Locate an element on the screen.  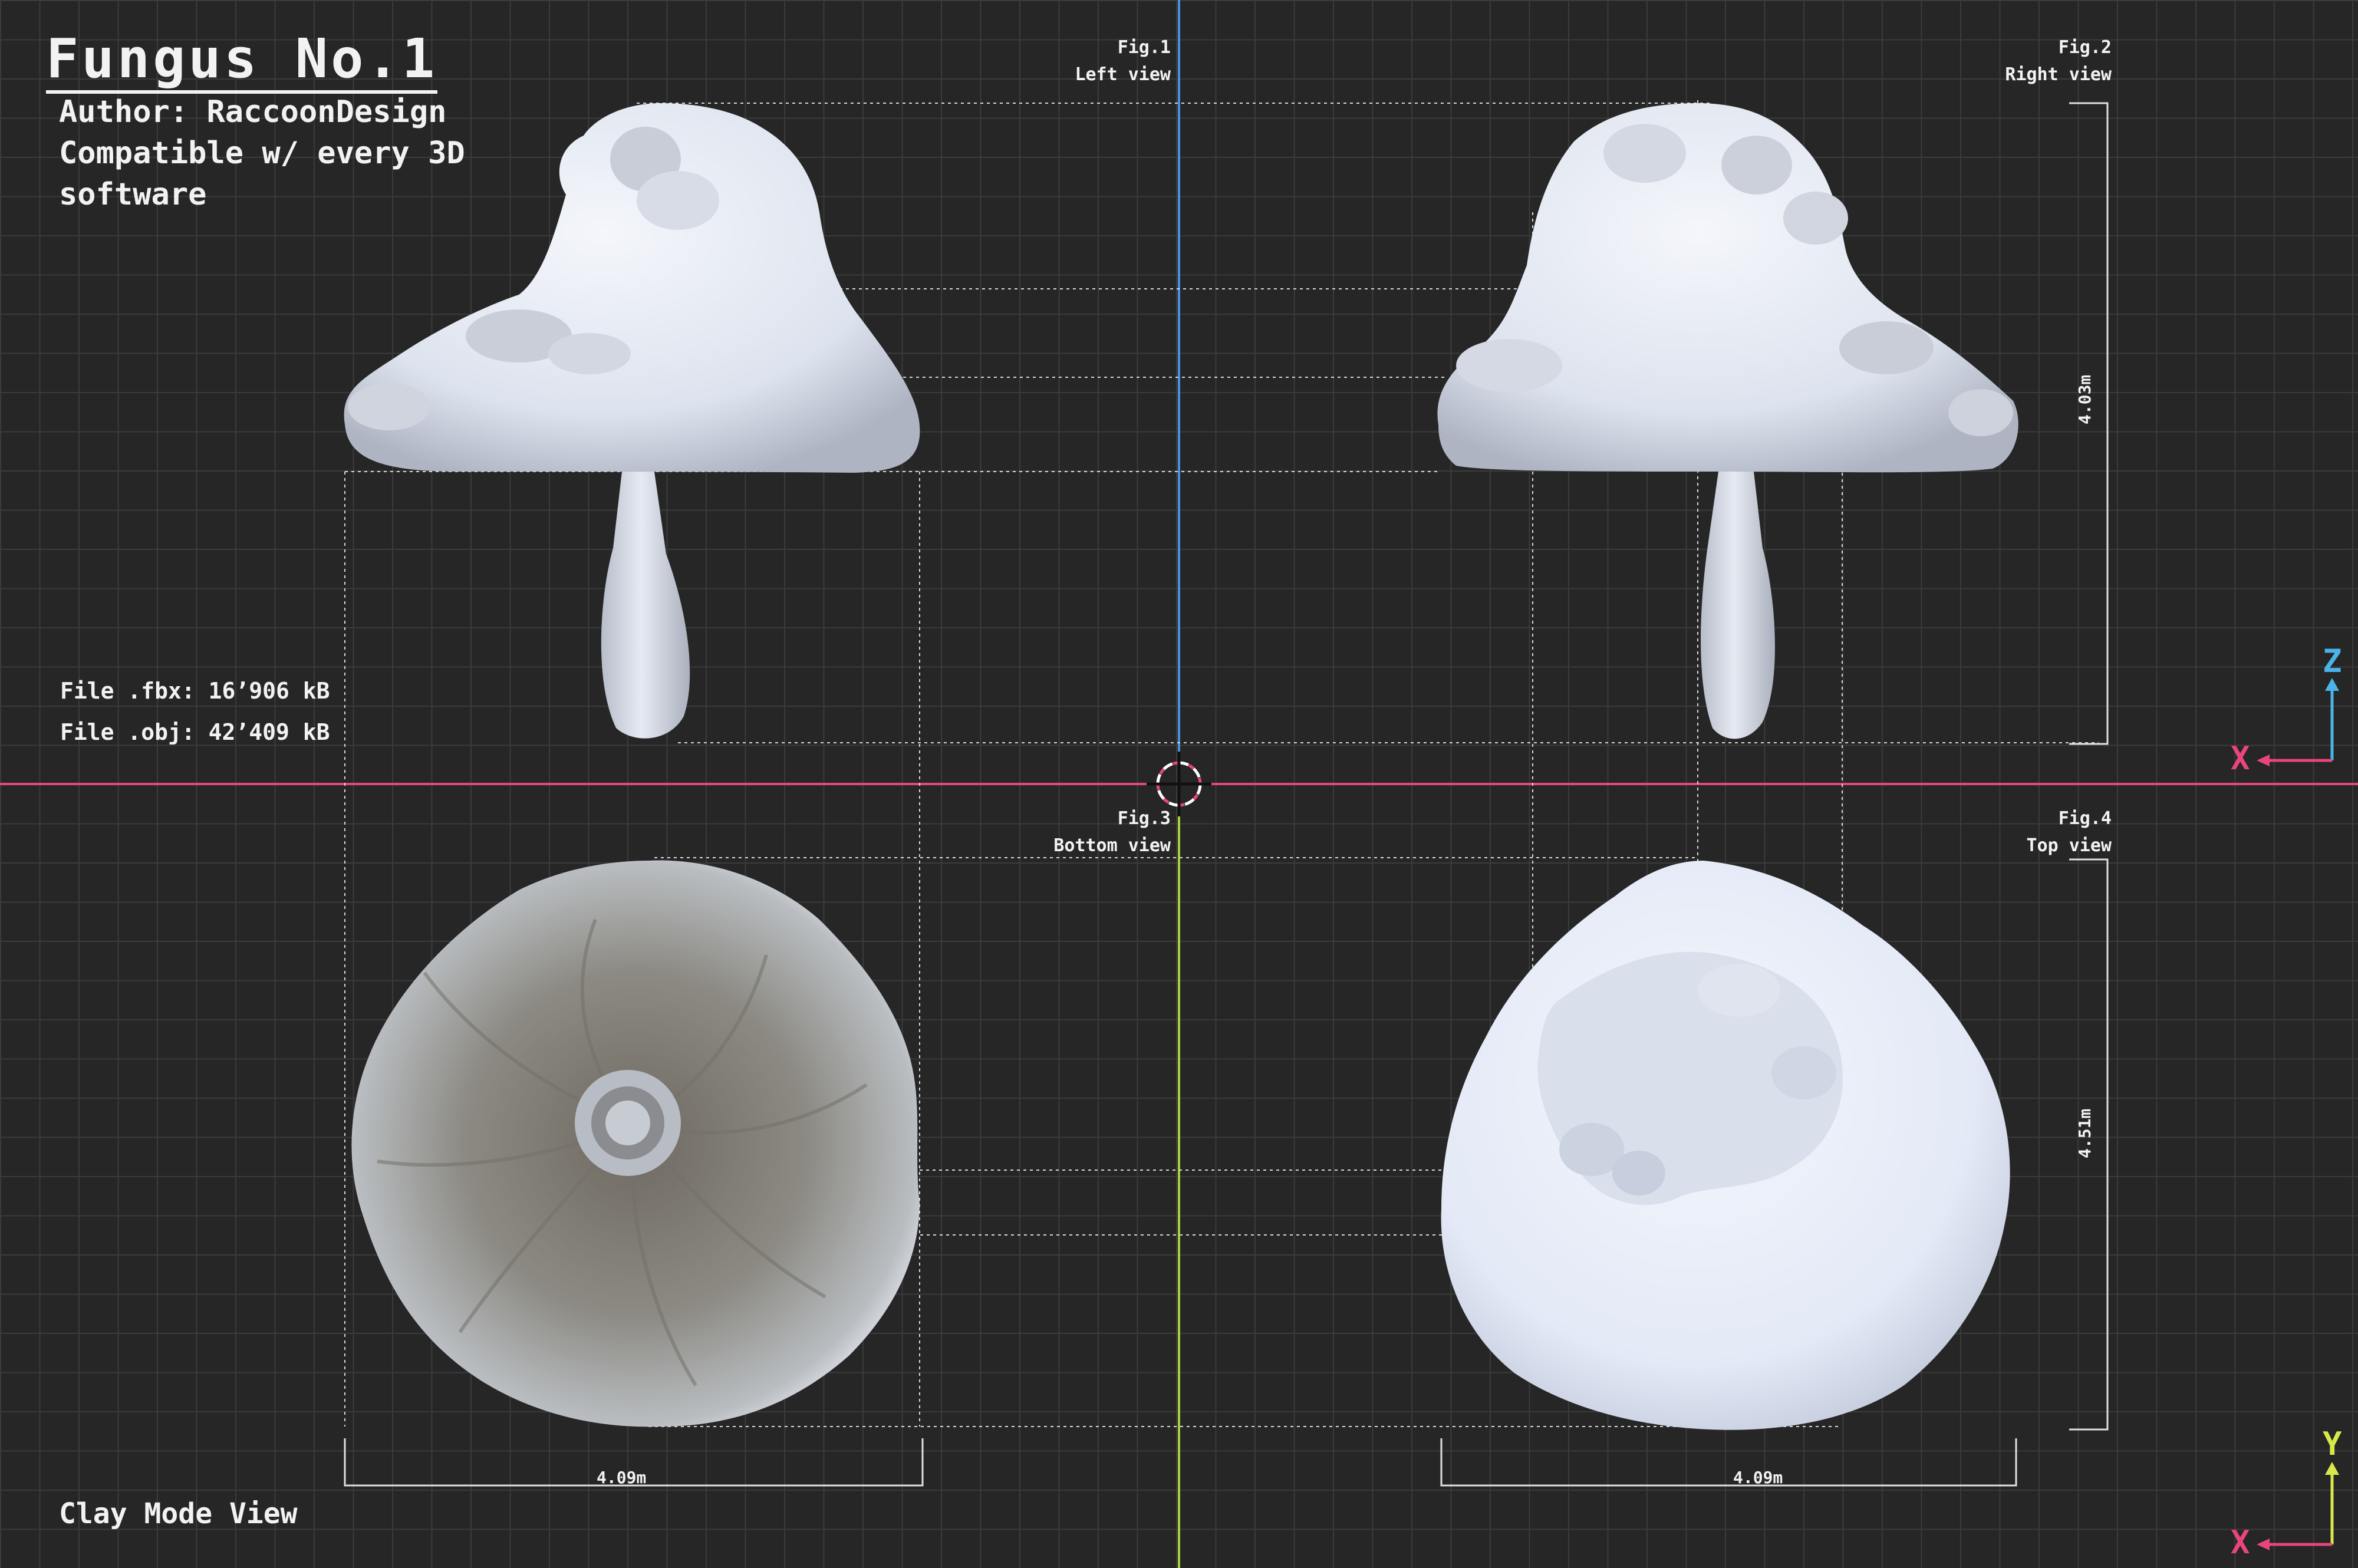
z-axis-icon: Z is located at coordinates (2332, 661).